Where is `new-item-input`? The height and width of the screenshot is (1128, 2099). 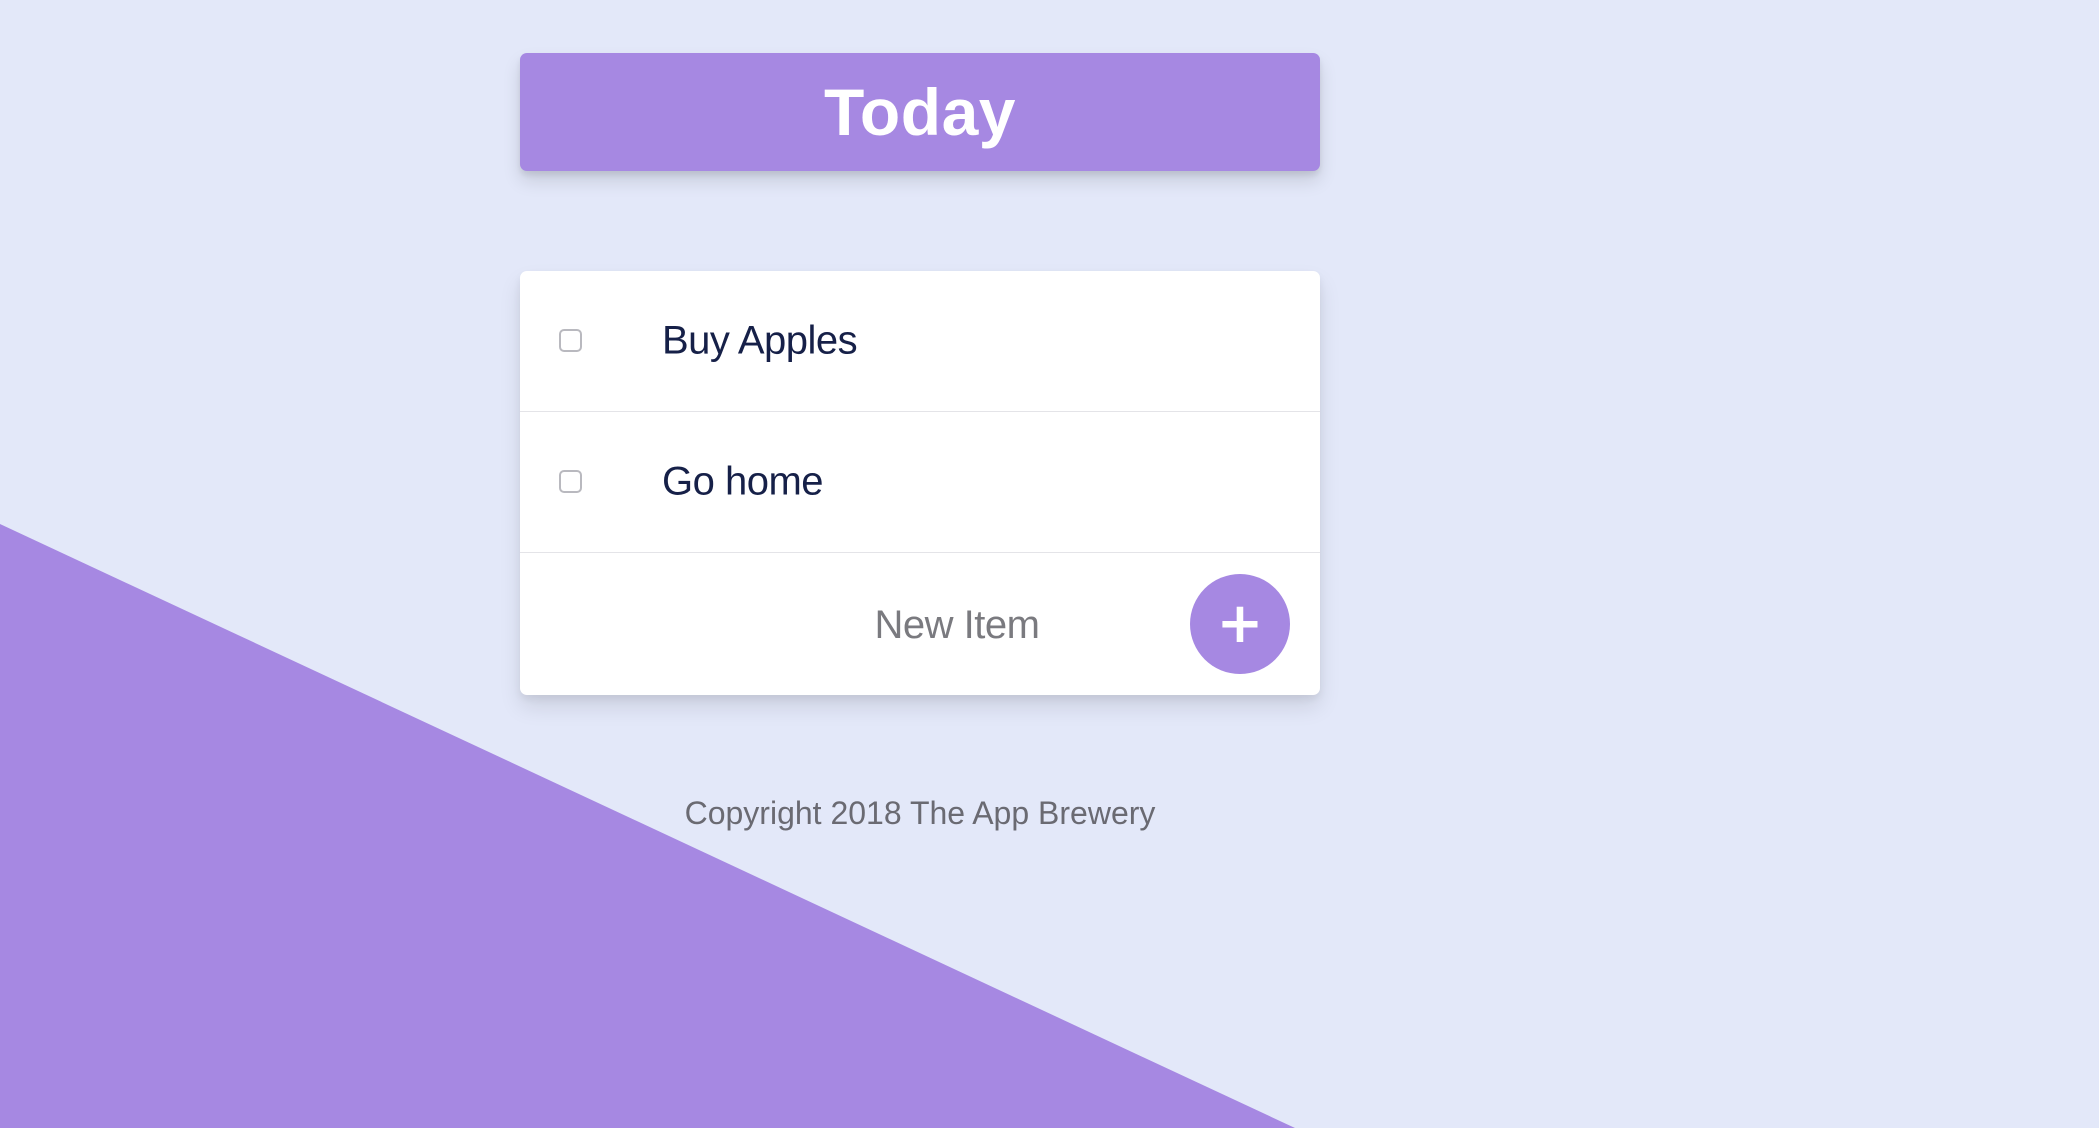 new-item-input is located at coordinates (957, 625).